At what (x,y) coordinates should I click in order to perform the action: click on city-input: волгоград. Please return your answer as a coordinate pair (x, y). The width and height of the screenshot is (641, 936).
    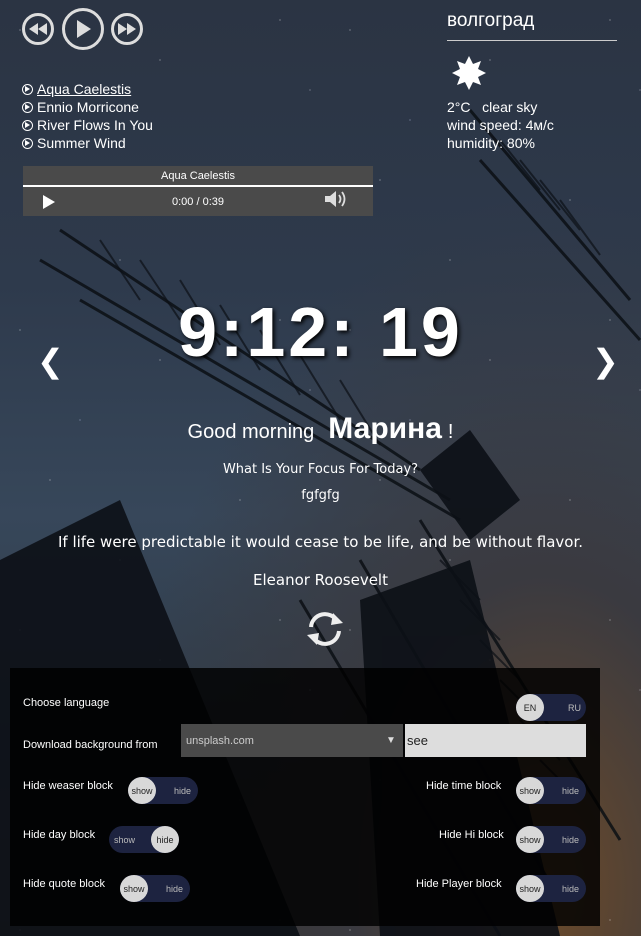
    Looking at the image, I should click on (532, 25).